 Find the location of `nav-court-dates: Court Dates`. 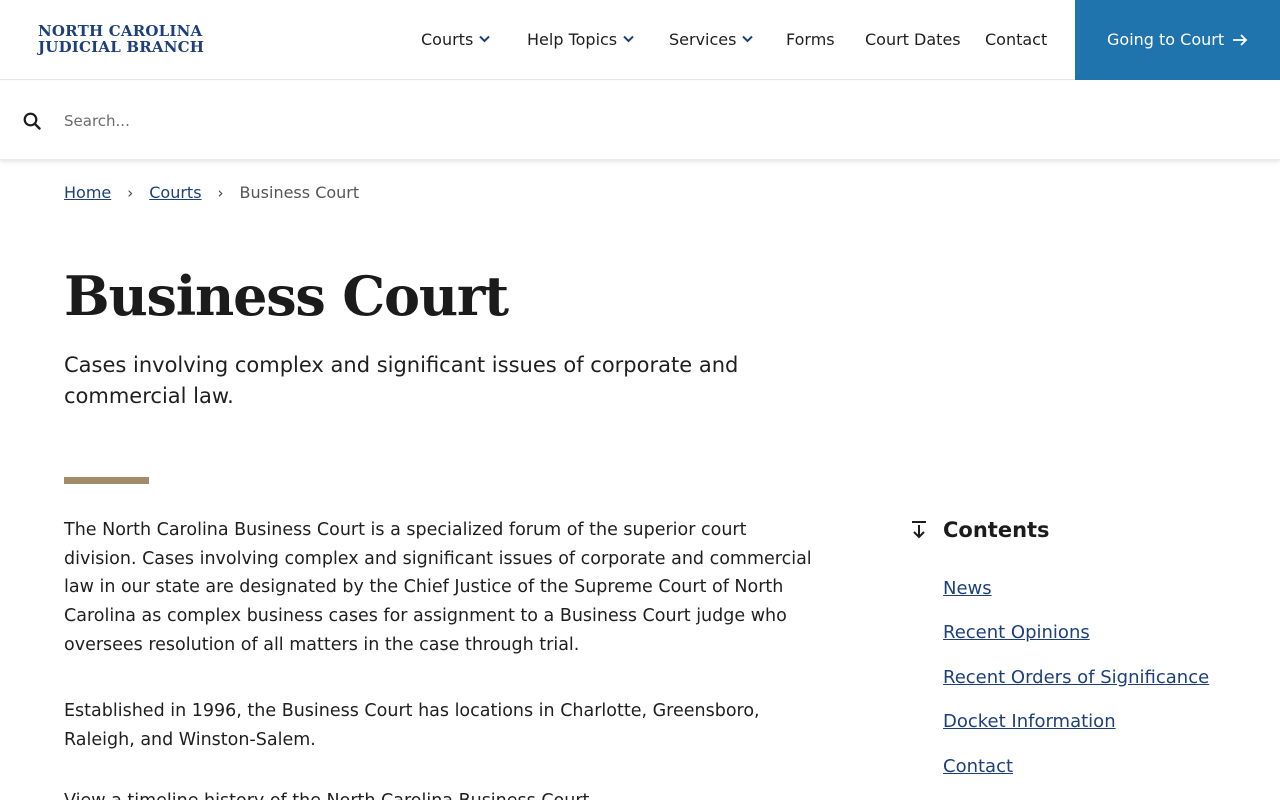

nav-court-dates: Court Dates is located at coordinates (913, 40).